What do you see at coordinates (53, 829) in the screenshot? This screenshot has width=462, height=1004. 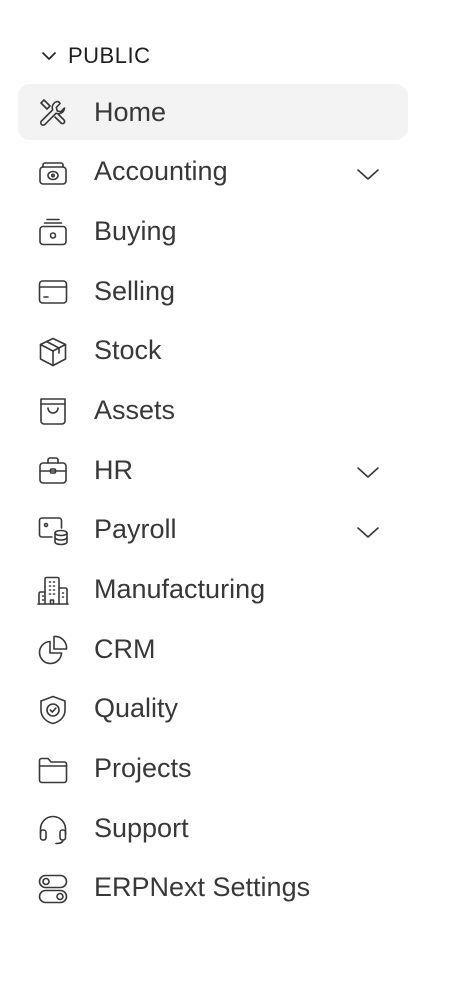 I see `headset-icon` at bounding box center [53, 829].